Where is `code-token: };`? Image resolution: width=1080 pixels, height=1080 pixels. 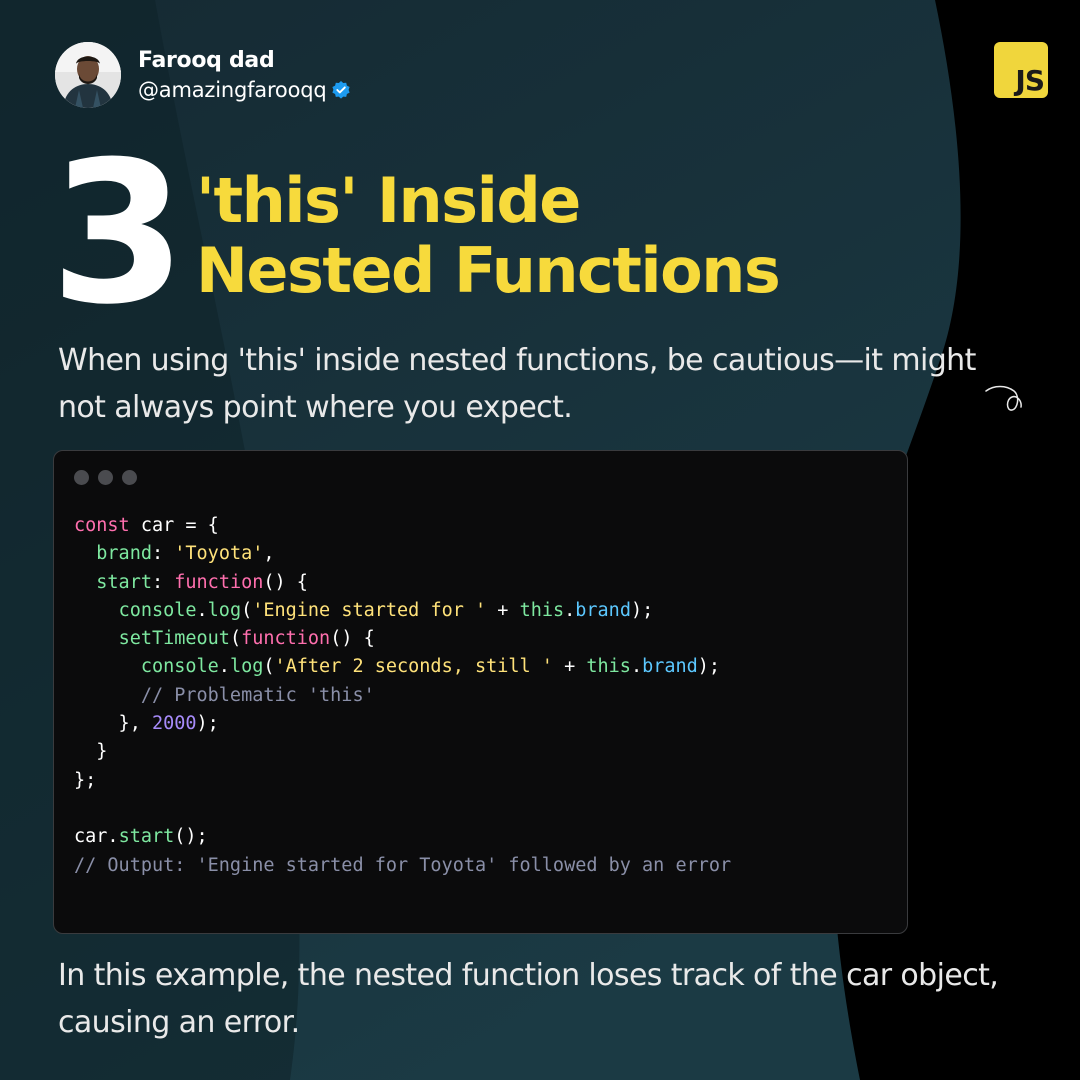 code-token: }; is located at coordinates (85, 780).